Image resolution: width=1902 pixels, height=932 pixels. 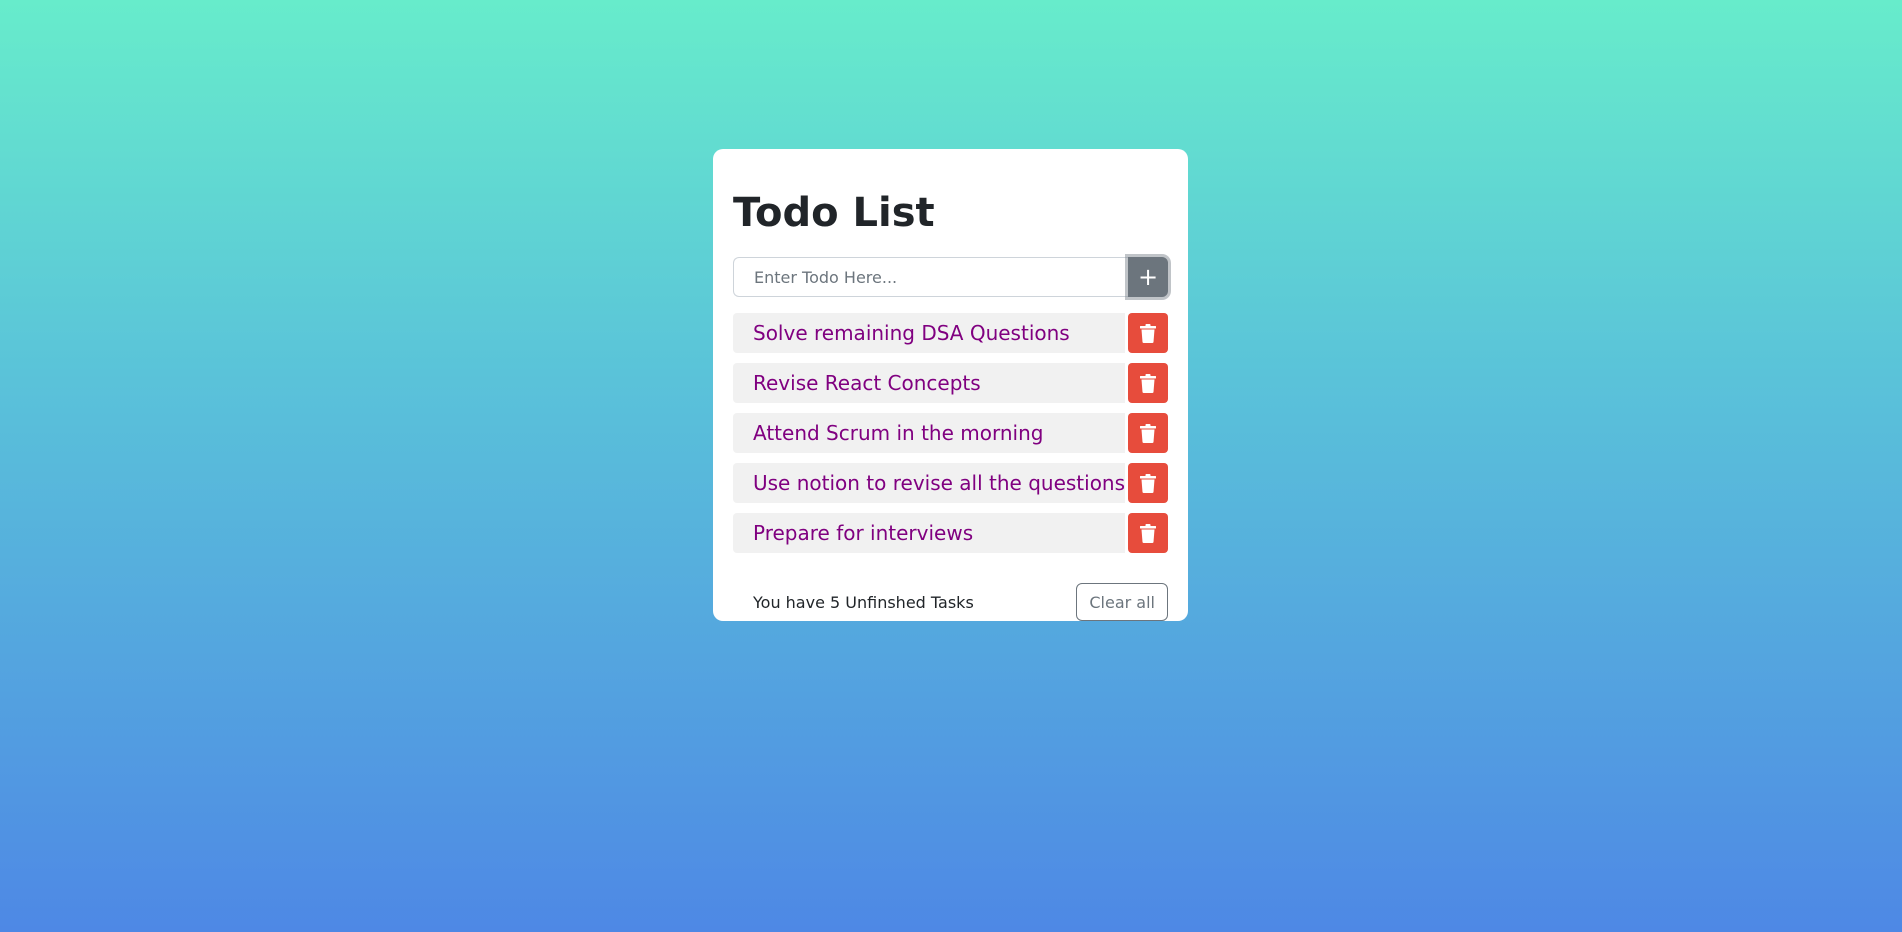 What do you see at coordinates (1148, 277) in the screenshot?
I see `add-todo-button: +` at bounding box center [1148, 277].